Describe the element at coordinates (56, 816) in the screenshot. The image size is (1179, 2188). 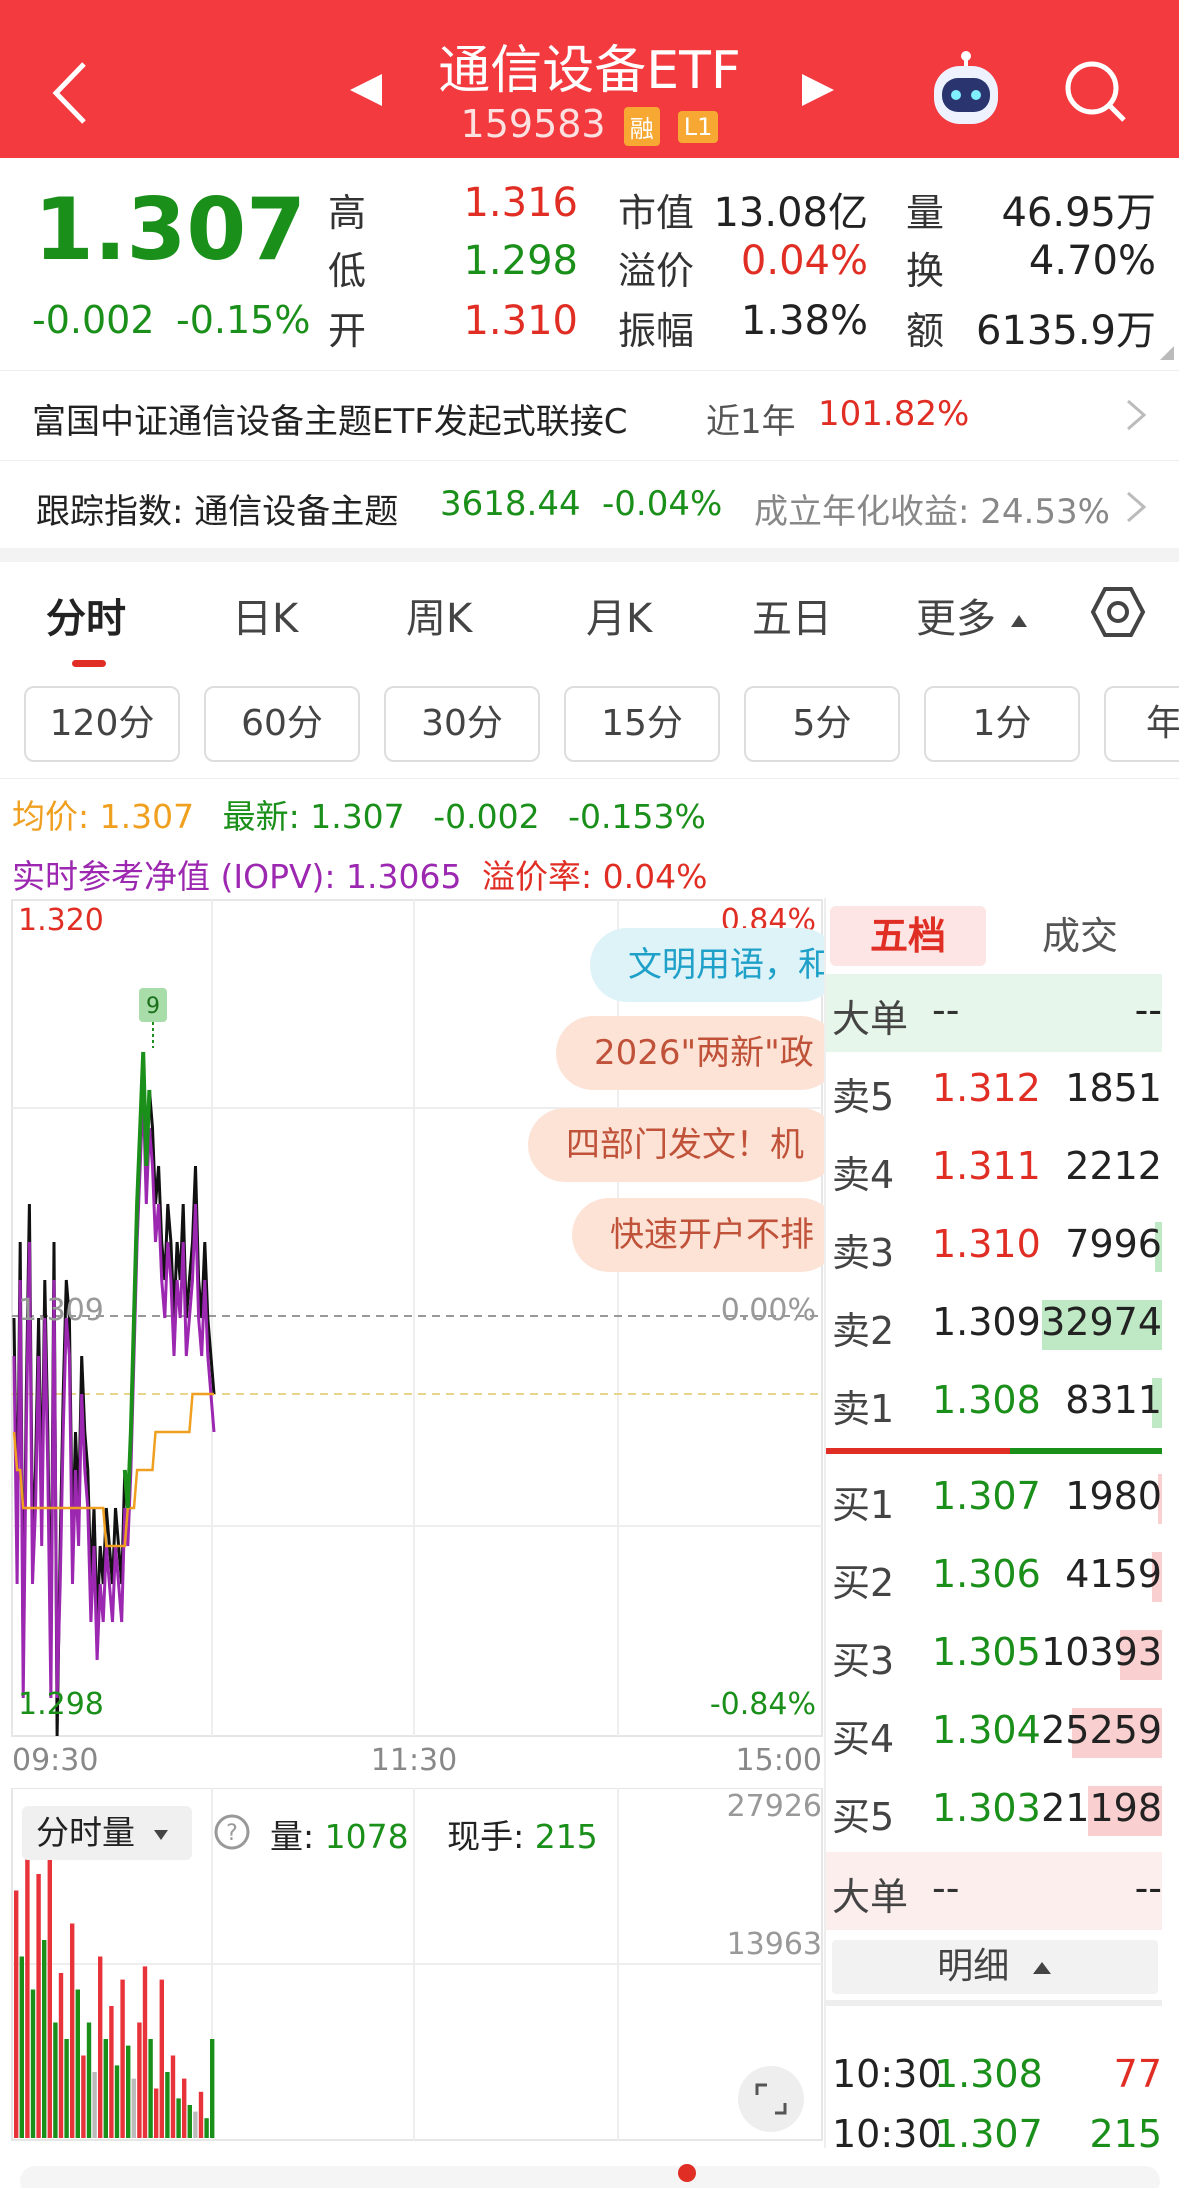
I see `avg-label: 均价:` at that location.